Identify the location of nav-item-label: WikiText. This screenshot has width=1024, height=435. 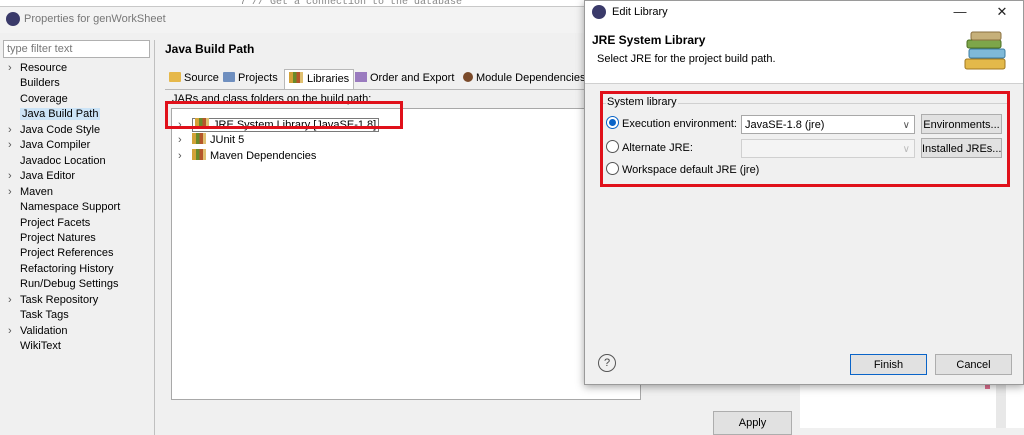
(40, 346).